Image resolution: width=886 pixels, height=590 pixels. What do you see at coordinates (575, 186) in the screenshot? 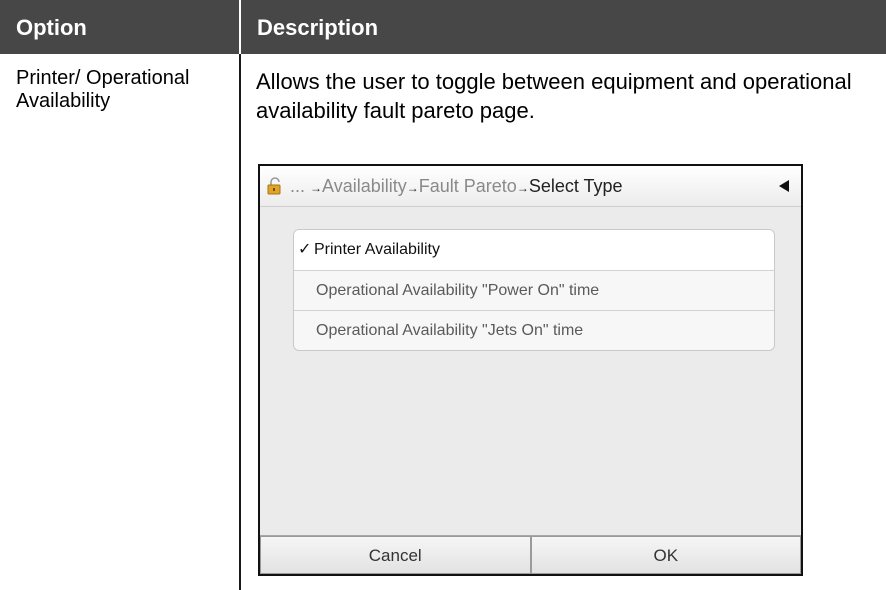
I see `breadcrumb-current: Select Type` at bounding box center [575, 186].